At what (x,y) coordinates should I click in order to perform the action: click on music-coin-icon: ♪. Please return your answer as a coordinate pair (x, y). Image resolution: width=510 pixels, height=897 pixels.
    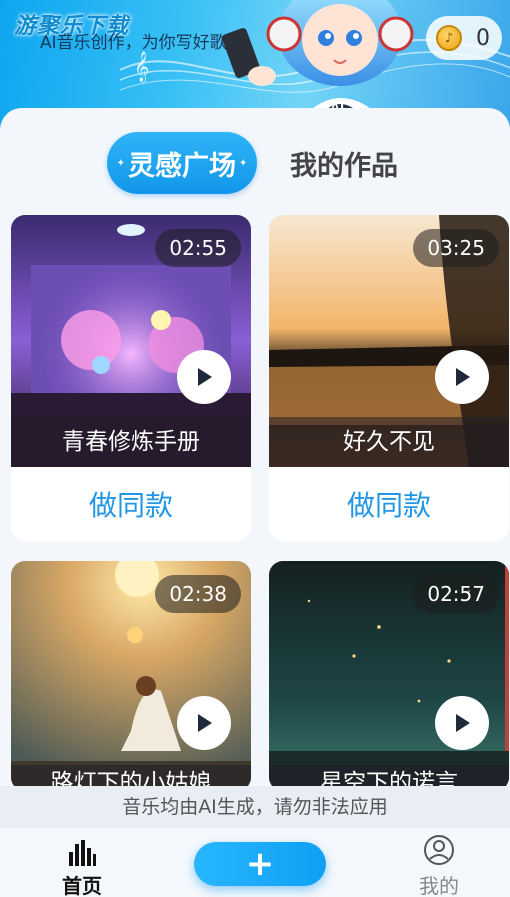
    Looking at the image, I should click on (449, 38).